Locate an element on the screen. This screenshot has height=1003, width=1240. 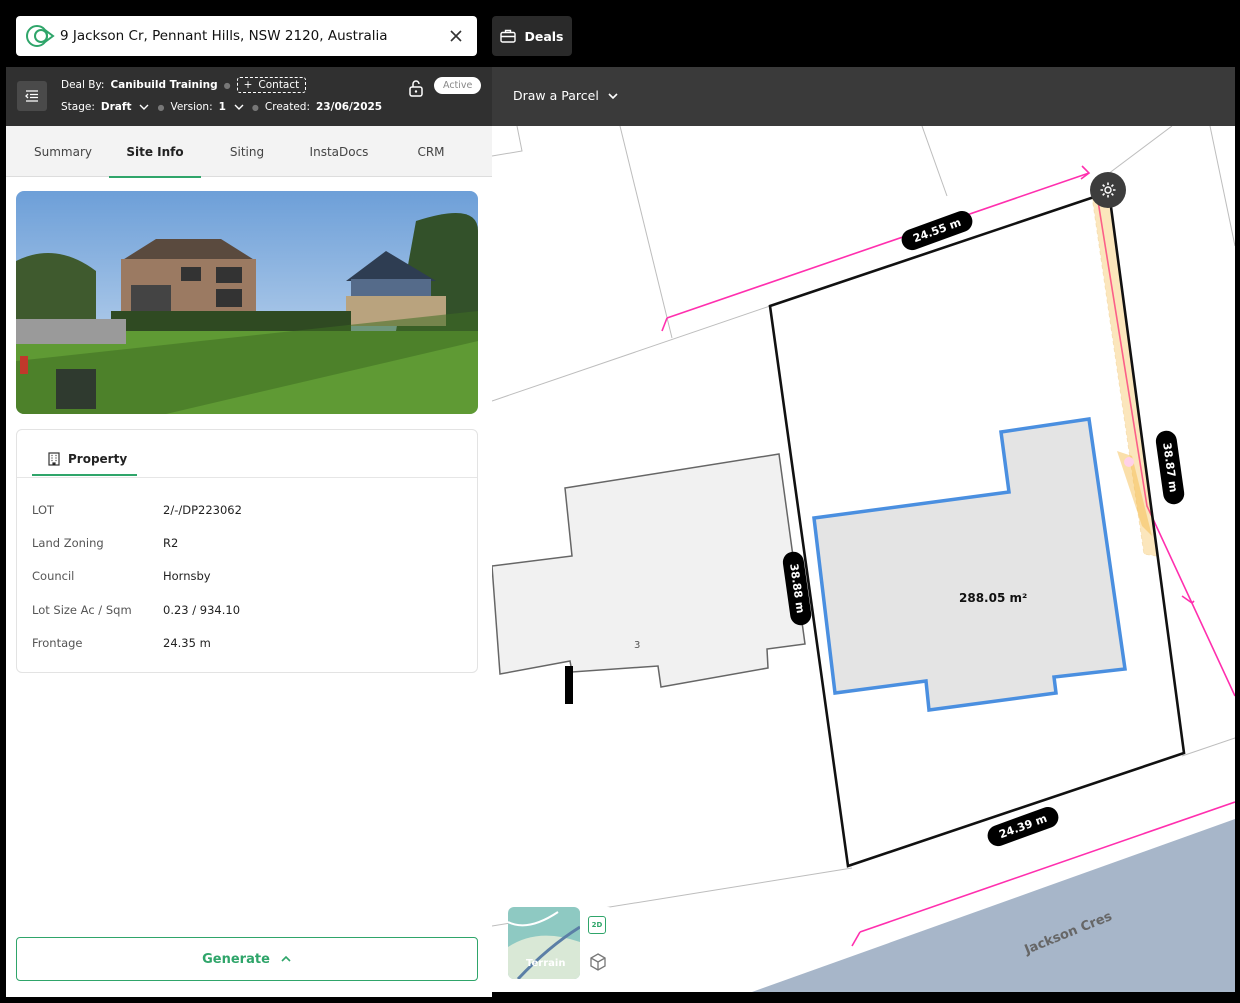
menu-collapse-icon is located at coordinates (31, 96).